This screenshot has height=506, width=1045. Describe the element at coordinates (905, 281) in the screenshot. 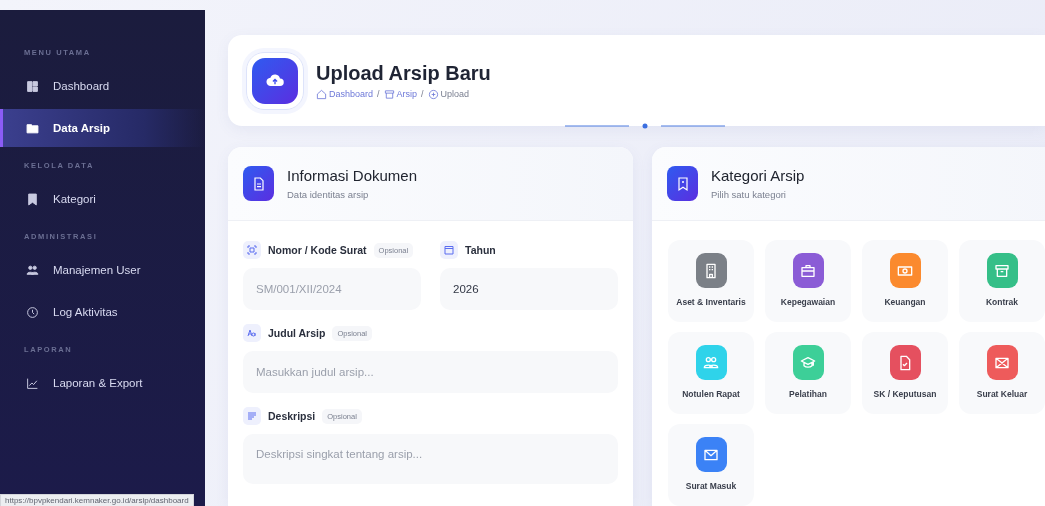

I see `category-option: Keuangan` at that location.